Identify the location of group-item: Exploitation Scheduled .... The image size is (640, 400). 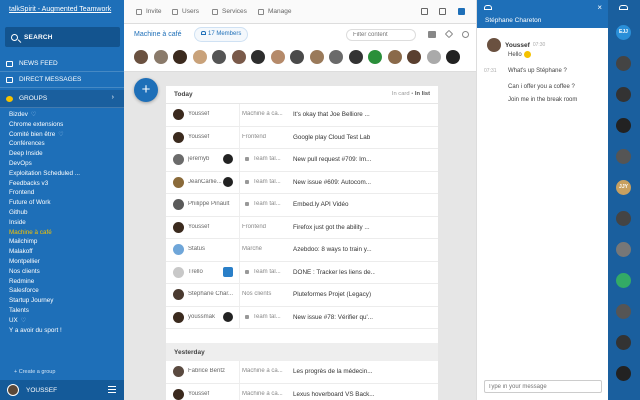
(62, 174).